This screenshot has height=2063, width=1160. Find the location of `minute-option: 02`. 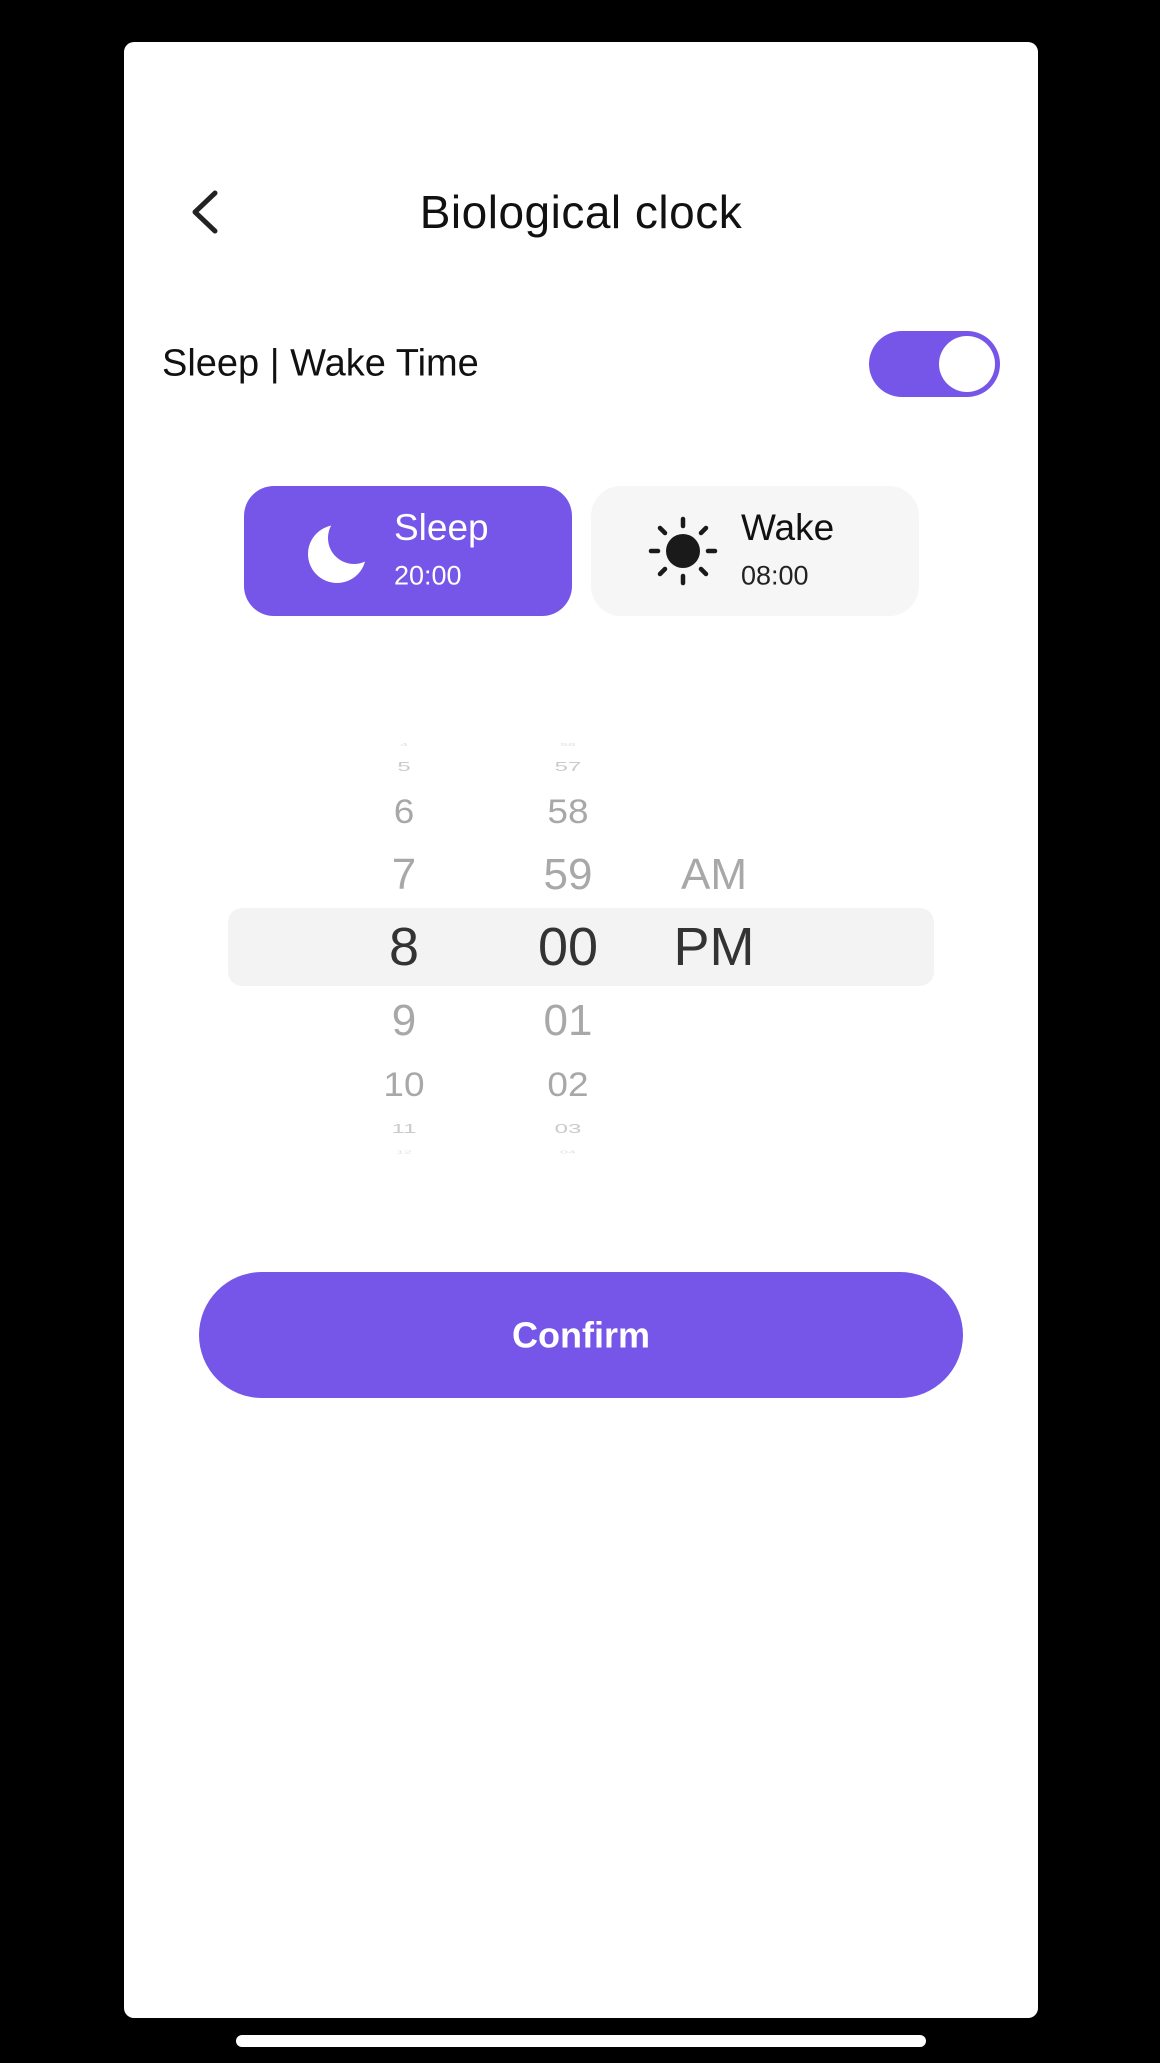

minute-option: 02 is located at coordinates (568, 1085).